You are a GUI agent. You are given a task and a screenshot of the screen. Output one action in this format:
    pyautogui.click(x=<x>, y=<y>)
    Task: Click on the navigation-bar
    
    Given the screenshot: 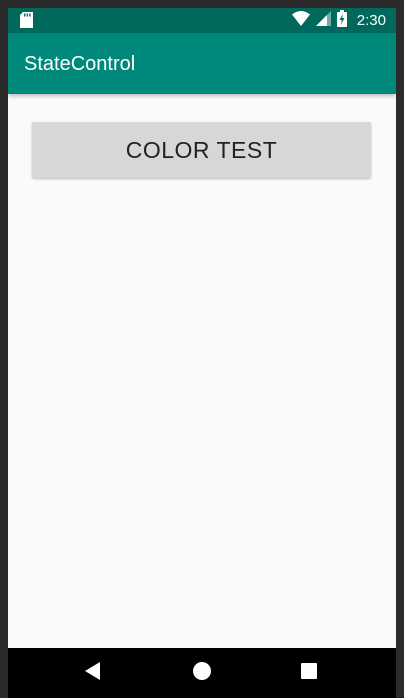 What is the action you would take?
    pyautogui.click(x=202, y=673)
    